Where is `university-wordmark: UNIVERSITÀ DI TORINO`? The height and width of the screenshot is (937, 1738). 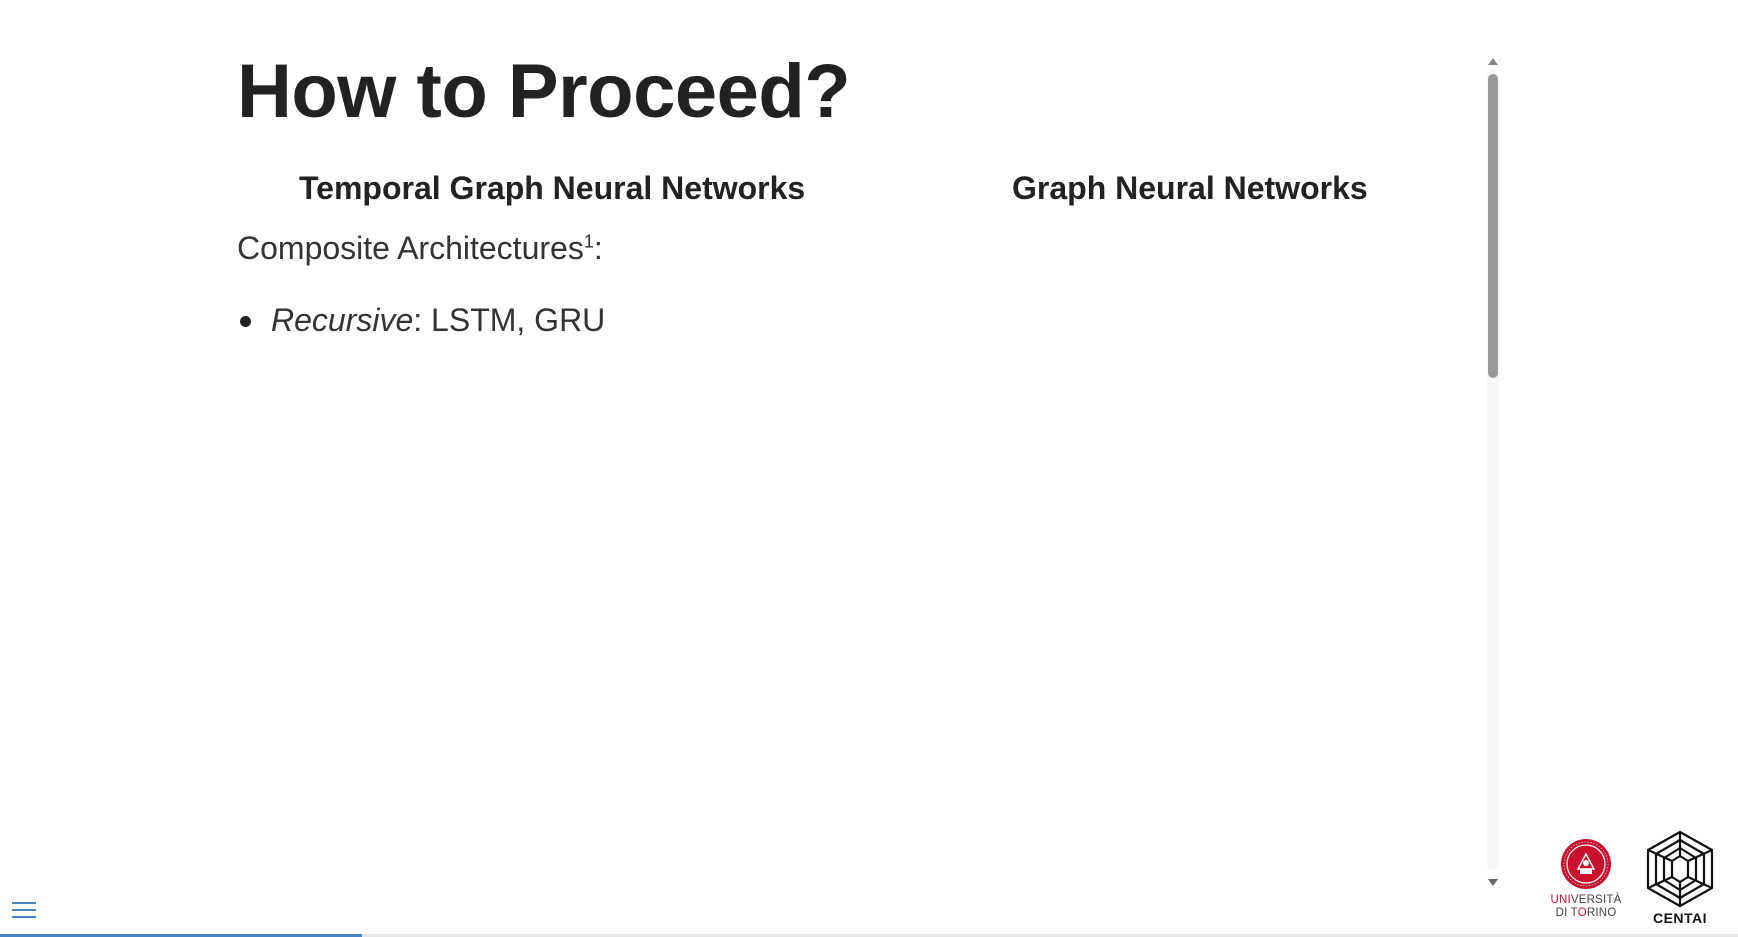
university-wordmark: UNIVERSITÀ DI TORINO is located at coordinates (1586, 906).